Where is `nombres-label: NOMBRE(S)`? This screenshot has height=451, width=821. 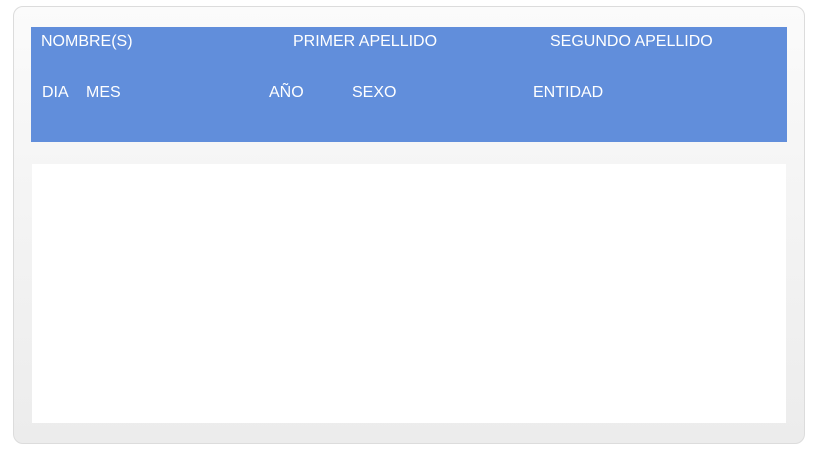 nombres-label: NOMBRE(S) is located at coordinates (87, 41).